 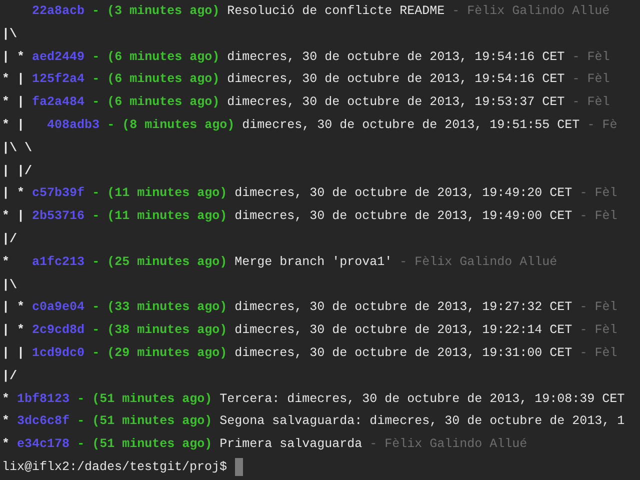 I want to click on commit-hash: 1bf8123, so click(x=43, y=399).